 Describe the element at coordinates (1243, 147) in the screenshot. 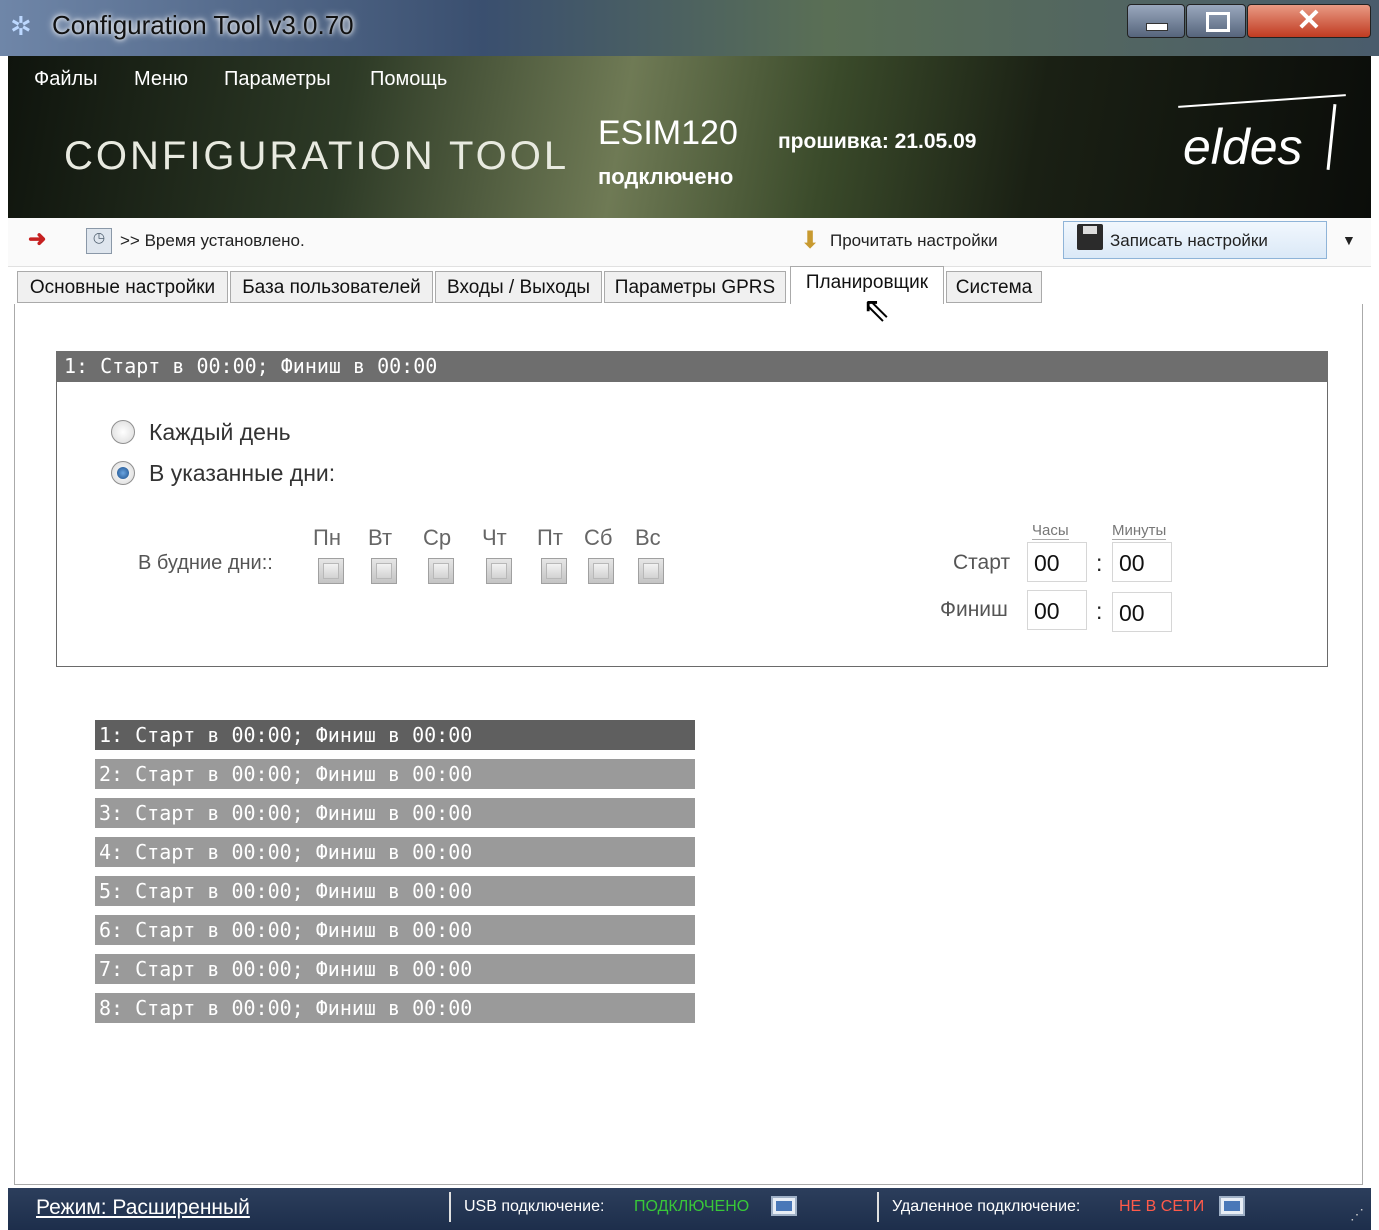

I see `eldes-logo: eldes` at that location.